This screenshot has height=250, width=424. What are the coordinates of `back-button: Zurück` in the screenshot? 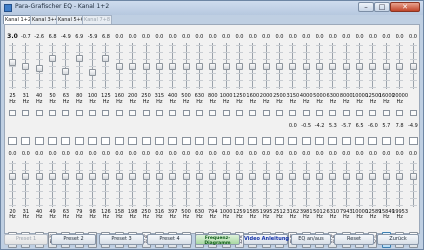 It's located at (398, 239).